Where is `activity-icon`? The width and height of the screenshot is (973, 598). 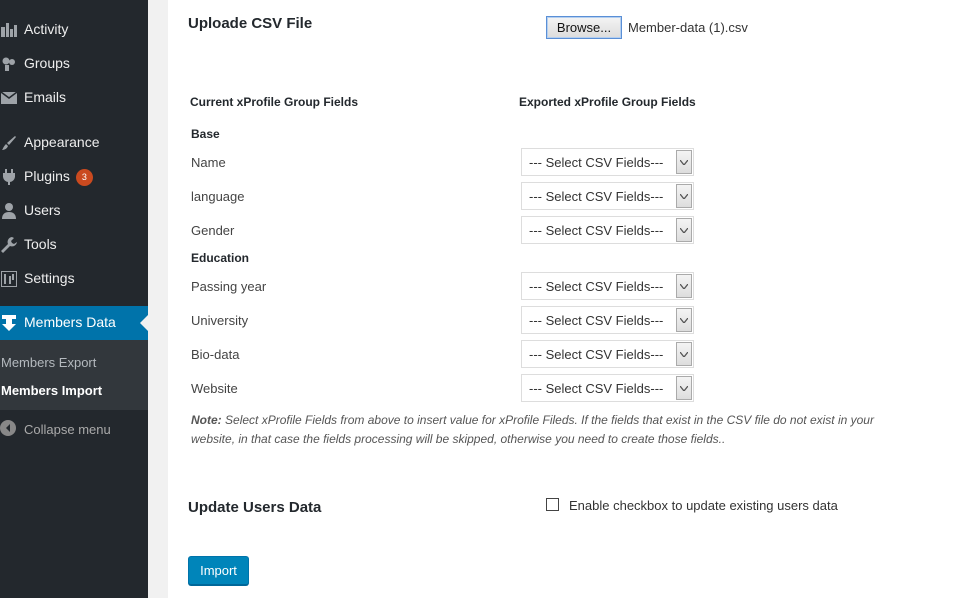 activity-icon is located at coordinates (9, 30).